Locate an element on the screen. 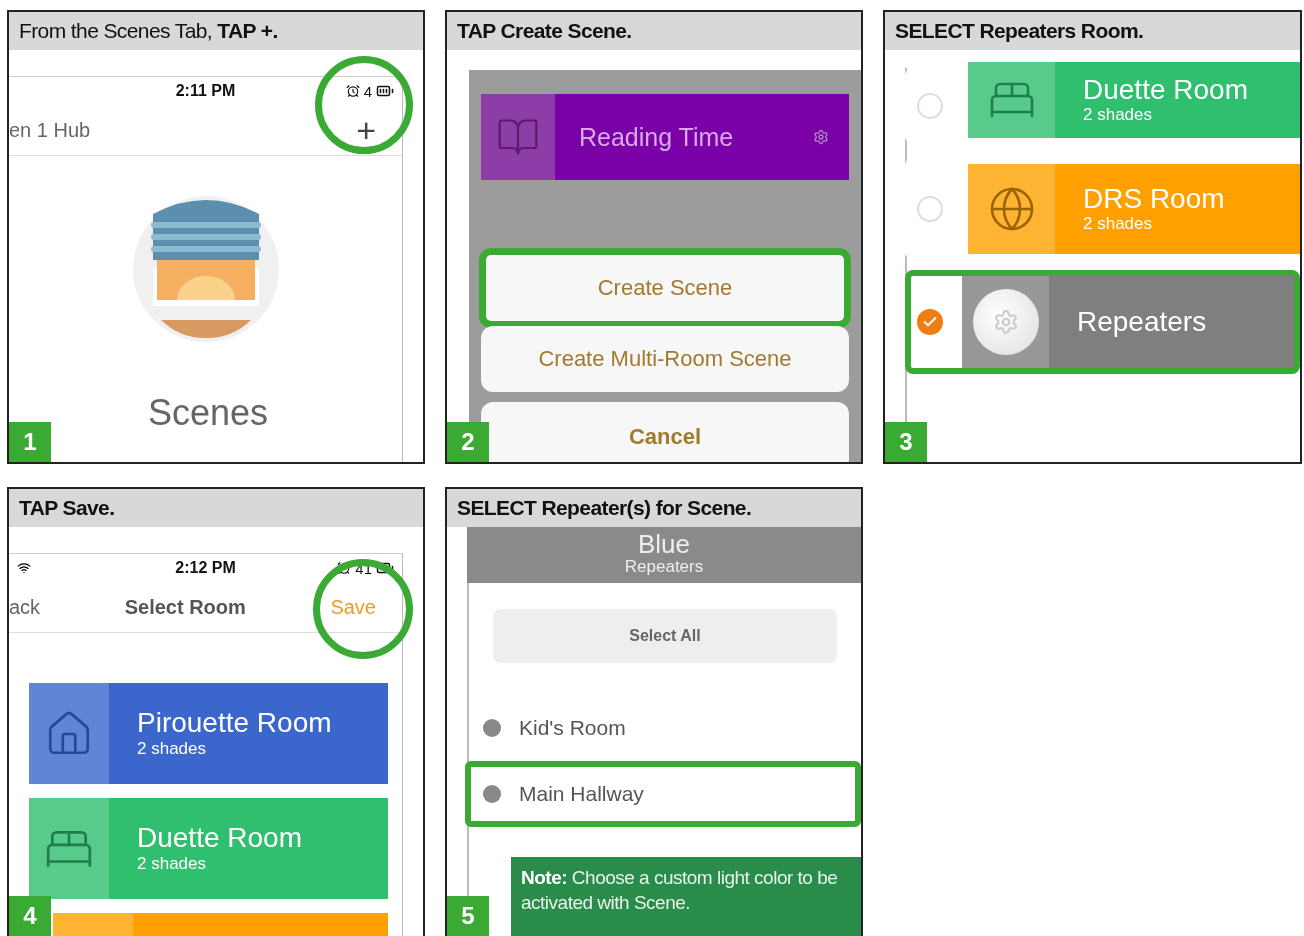 The height and width of the screenshot is (936, 1304). repeater-item: Kid's Room is located at coordinates (663, 728).